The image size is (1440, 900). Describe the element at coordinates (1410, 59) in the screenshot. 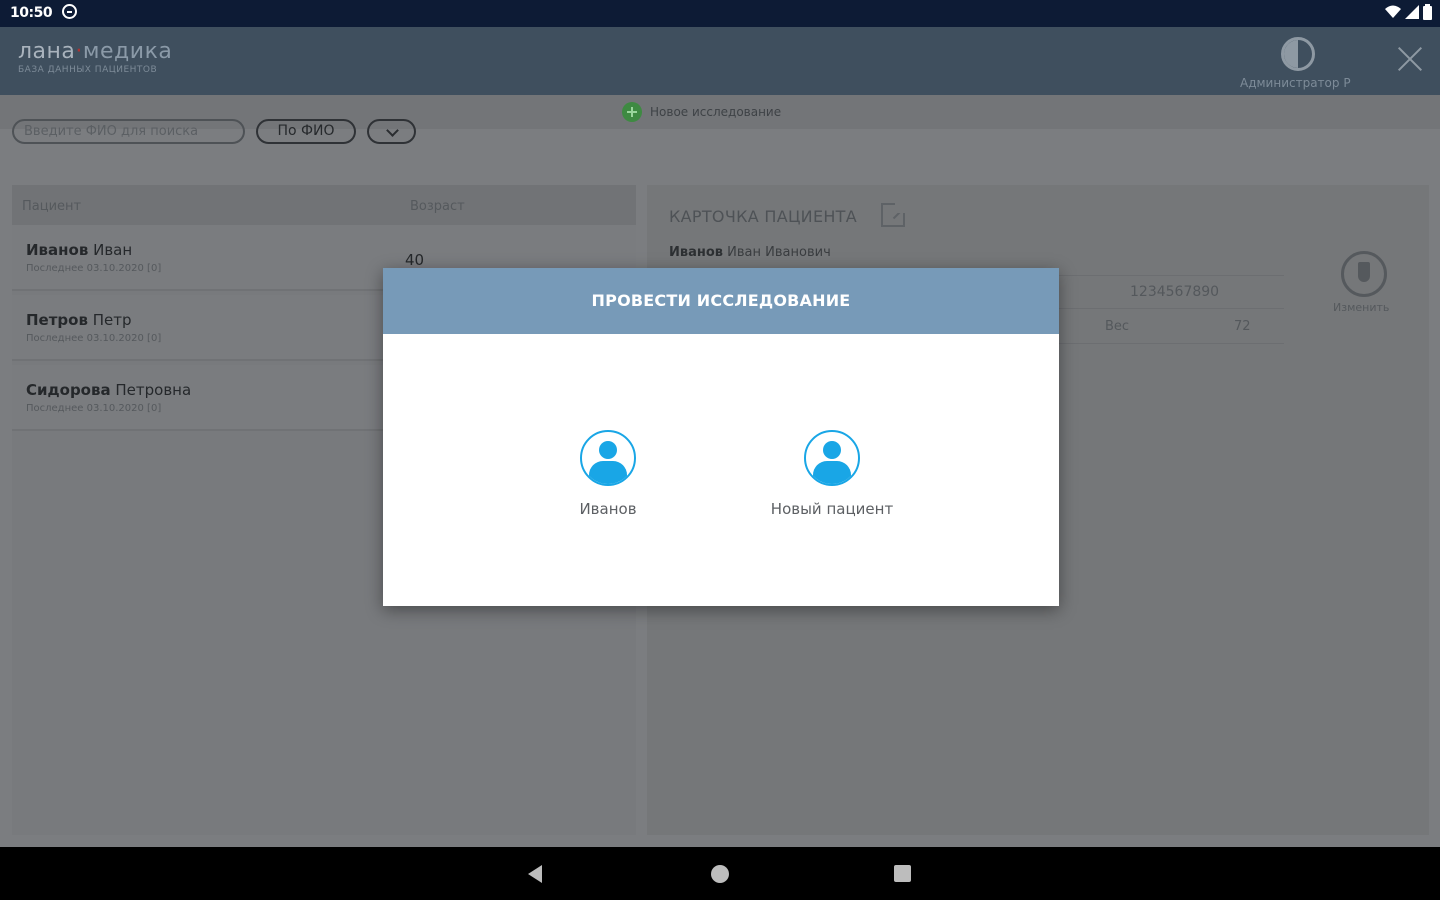

I see `close-icon` at that location.